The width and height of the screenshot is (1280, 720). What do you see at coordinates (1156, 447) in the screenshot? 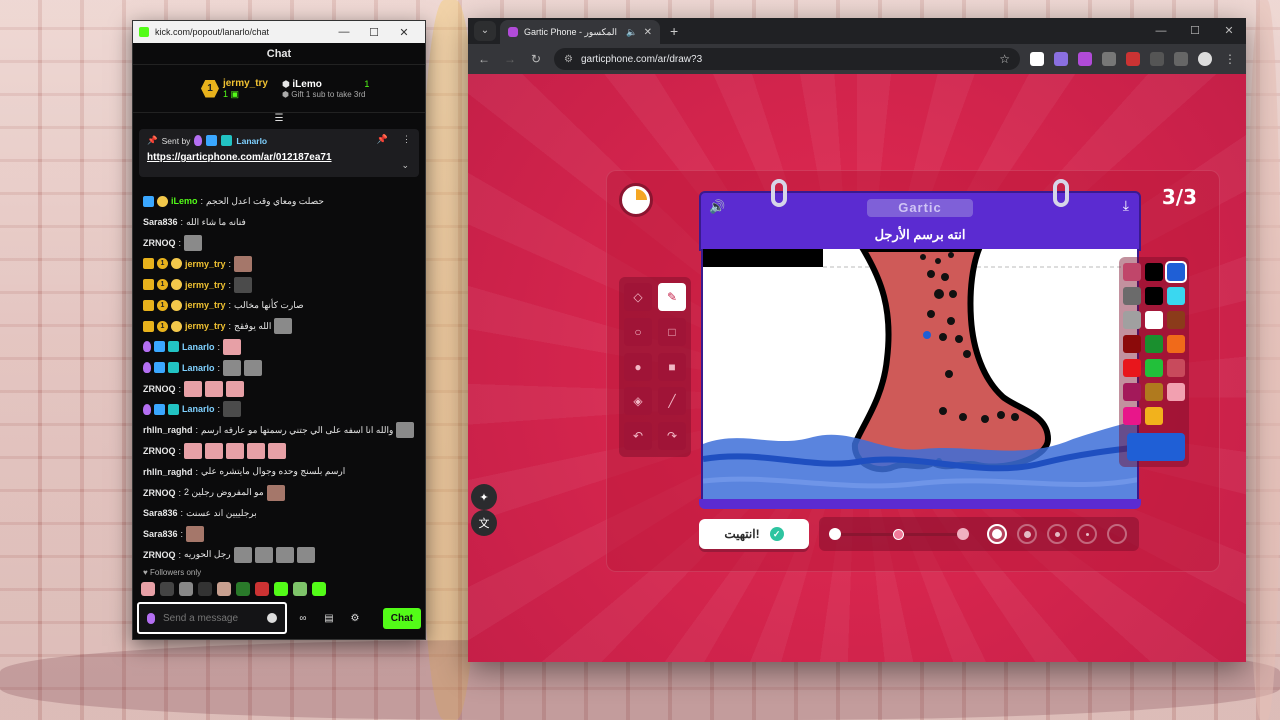
I see `current-color` at bounding box center [1156, 447].